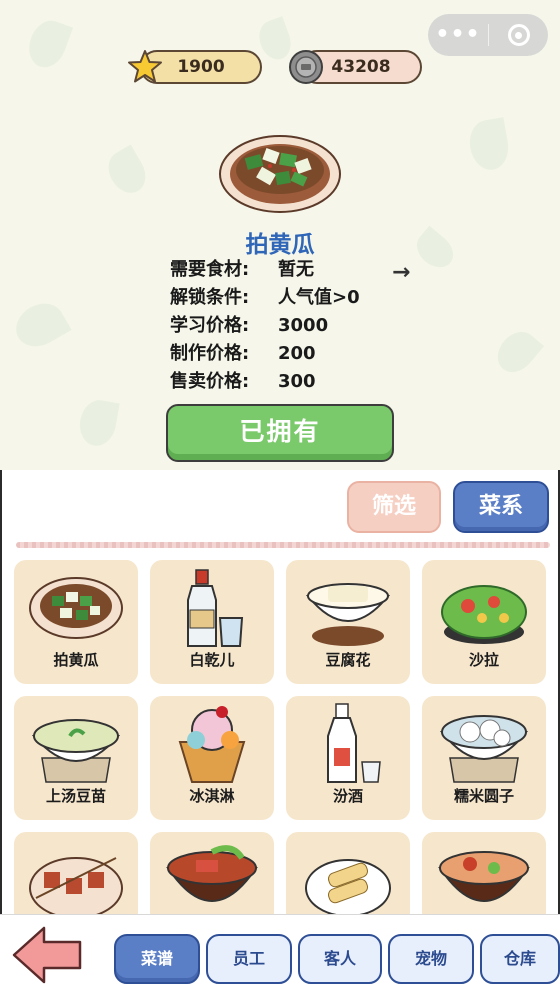 The height and width of the screenshot is (995, 560). What do you see at coordinates (212, 660) in the screenshot?
I see `recipe-name: 白乾儿` at bounding box center [212, 660].